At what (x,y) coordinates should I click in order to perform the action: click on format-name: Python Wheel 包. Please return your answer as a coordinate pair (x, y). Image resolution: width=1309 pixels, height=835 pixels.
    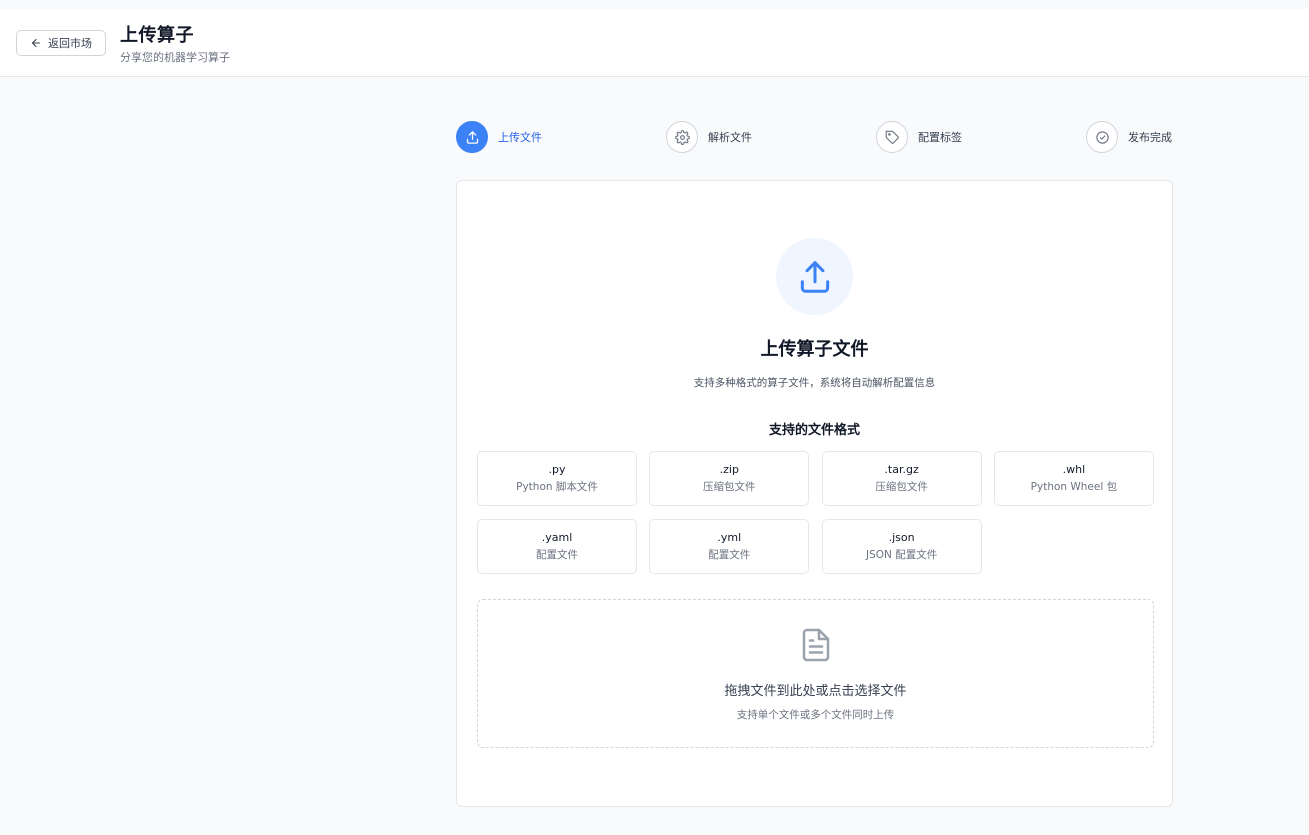
    Looking at the image, I should click on (1074, 487).